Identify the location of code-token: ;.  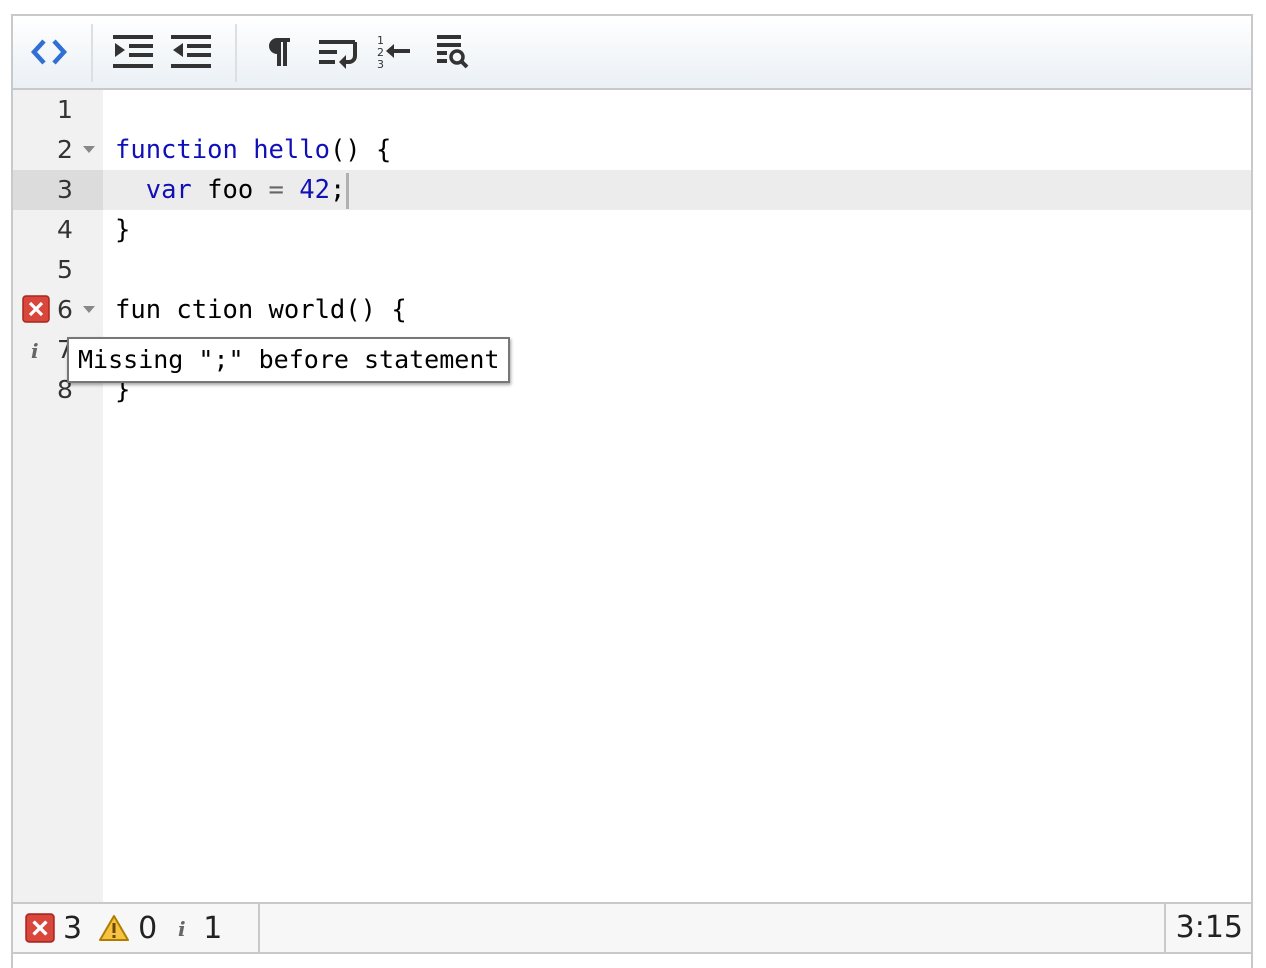
(337, 190).